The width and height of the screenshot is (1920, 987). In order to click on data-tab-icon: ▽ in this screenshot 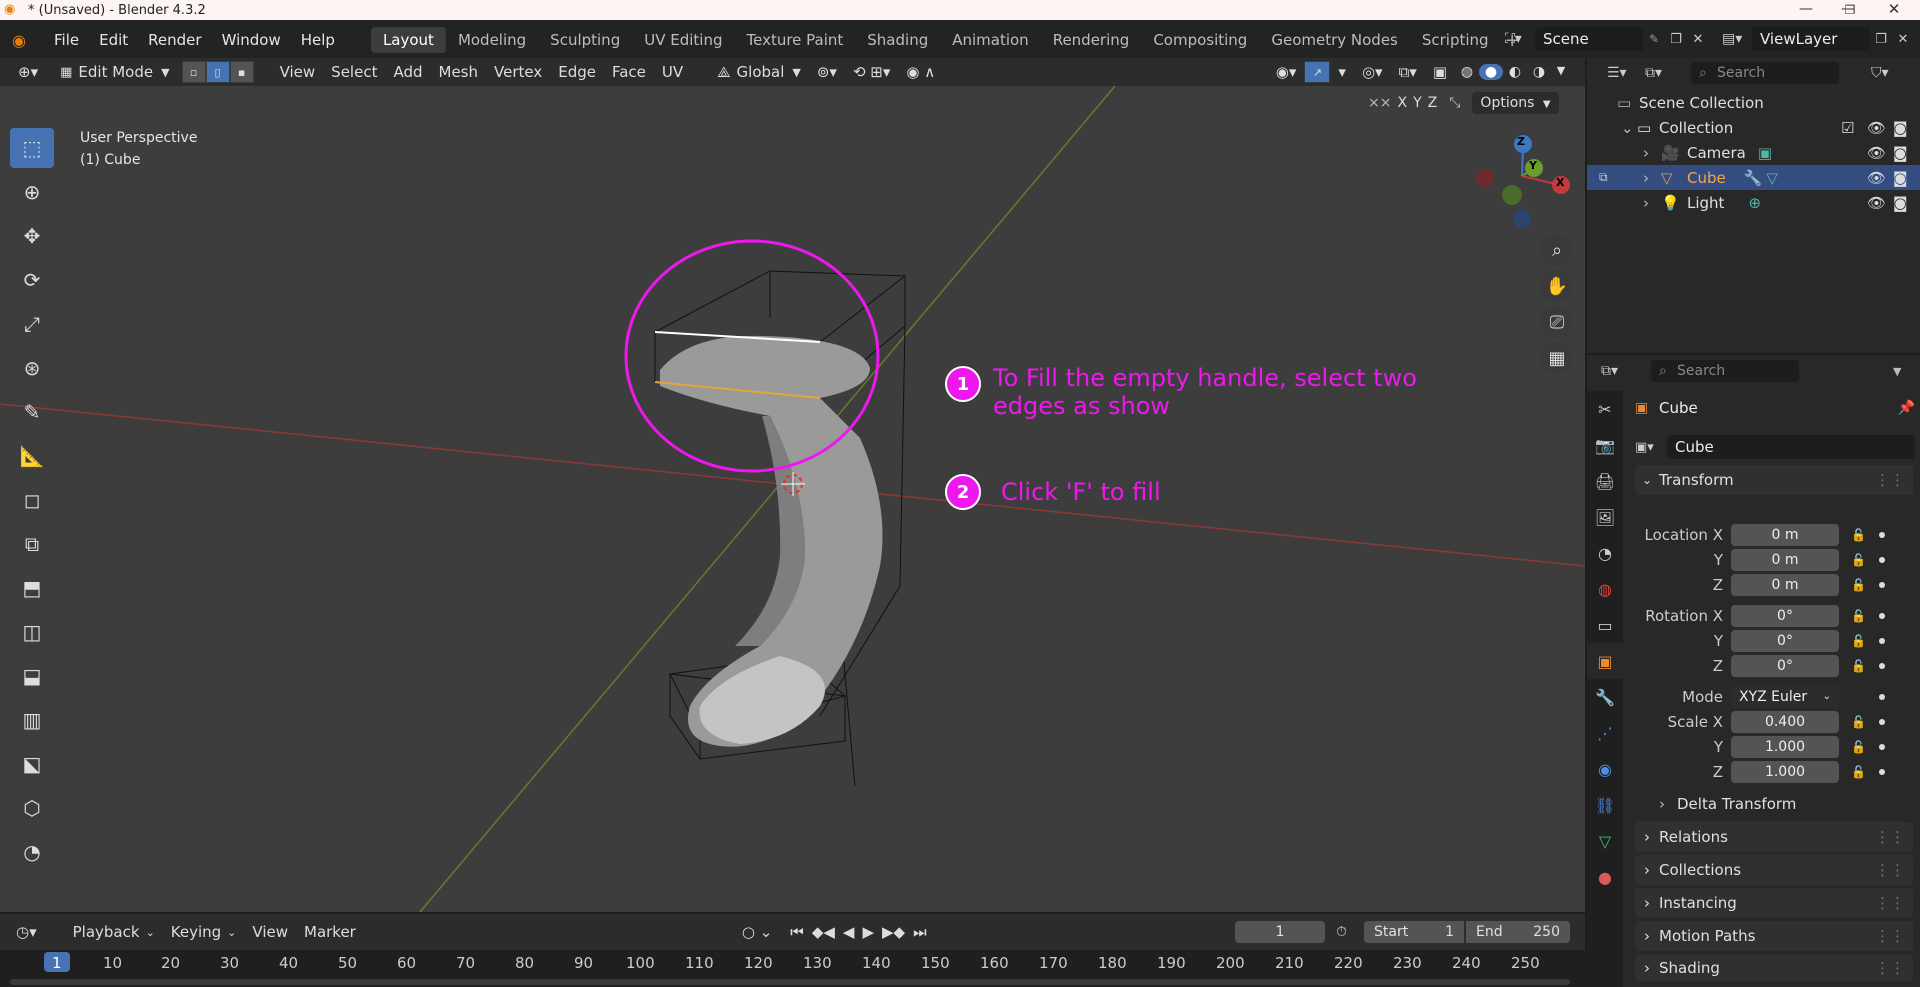, I will do `click(1605, 841)`.